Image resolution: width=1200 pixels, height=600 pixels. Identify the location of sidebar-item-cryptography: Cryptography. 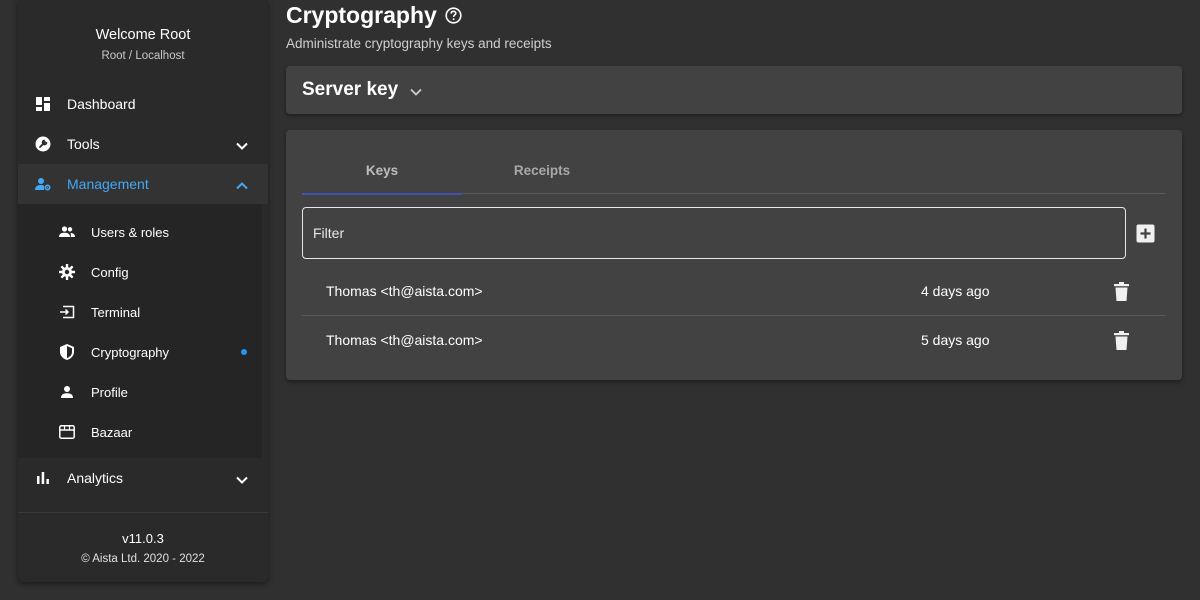
(140, 352).